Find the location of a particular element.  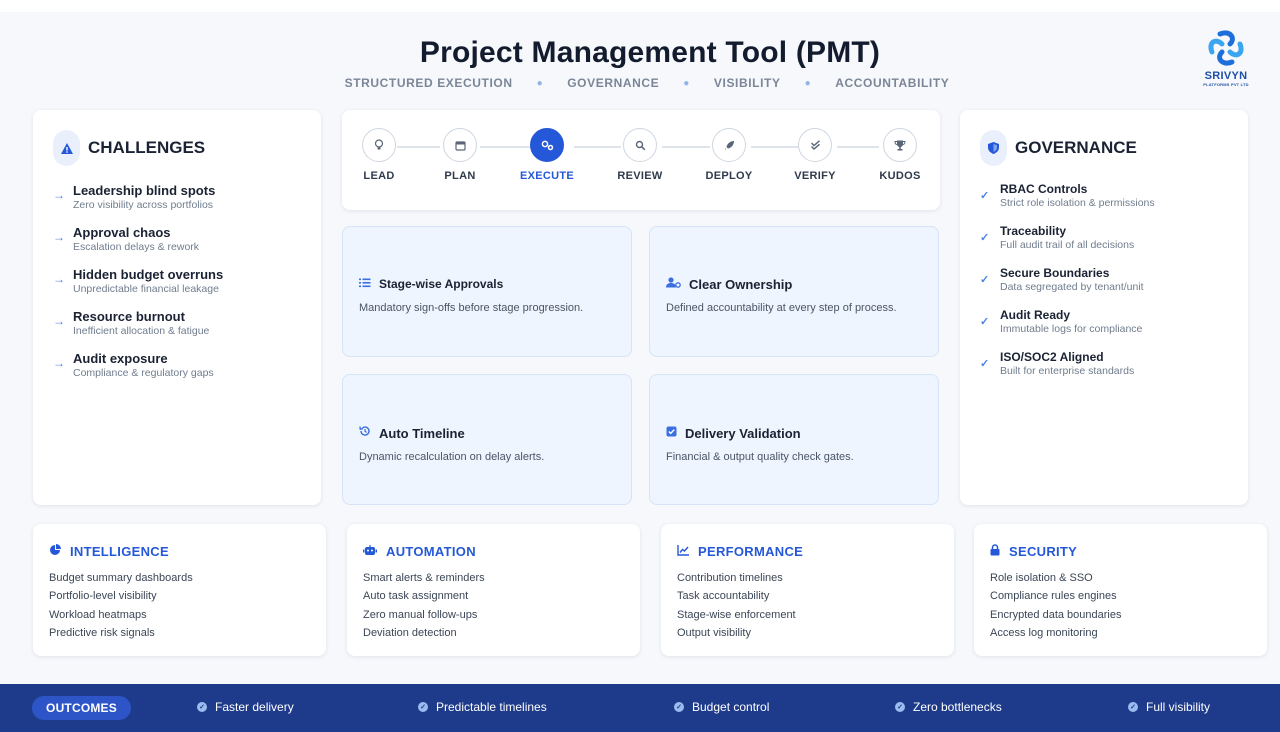

outcome-label: Budget control is located at coordinates (731, 707).